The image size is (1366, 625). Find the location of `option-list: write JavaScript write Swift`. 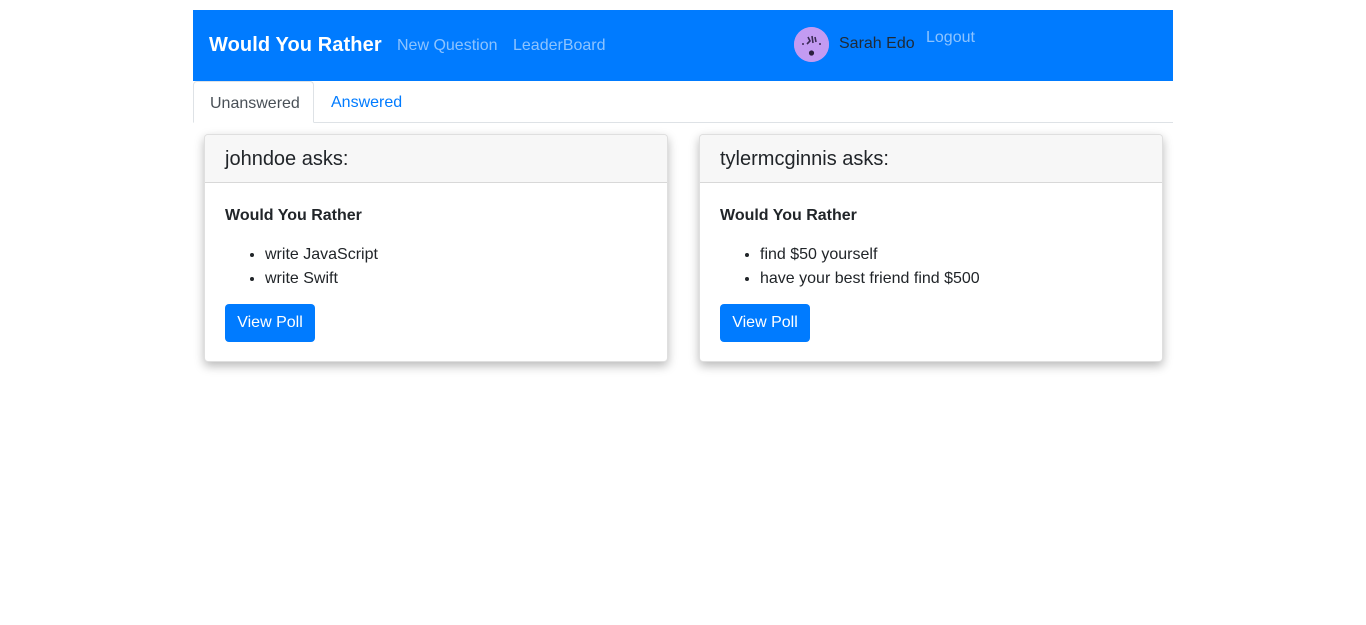

option-list: write JavaScript write Swift is located at coordinates (436, 267).